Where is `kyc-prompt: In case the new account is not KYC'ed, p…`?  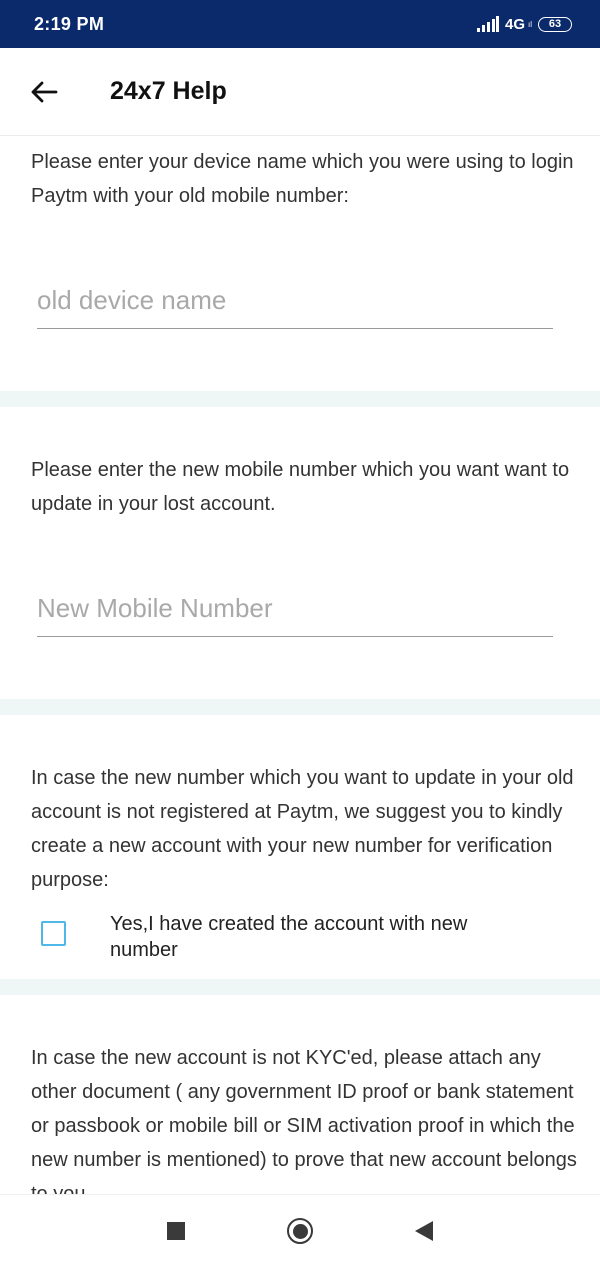 kyc-prompt: In case the new account is not KYC'ed, p… is located at coordinates (304, 1120).